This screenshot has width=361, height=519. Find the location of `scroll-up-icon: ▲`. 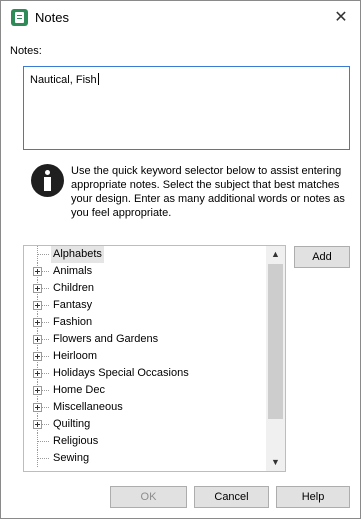

scroll-up-icon: ▲ is located at coordinates (275, 254).